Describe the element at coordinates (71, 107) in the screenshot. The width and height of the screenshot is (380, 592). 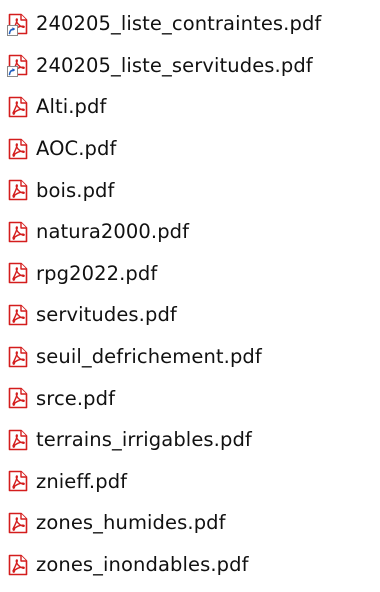
I see `file-name: Alti.pdf` at that location.